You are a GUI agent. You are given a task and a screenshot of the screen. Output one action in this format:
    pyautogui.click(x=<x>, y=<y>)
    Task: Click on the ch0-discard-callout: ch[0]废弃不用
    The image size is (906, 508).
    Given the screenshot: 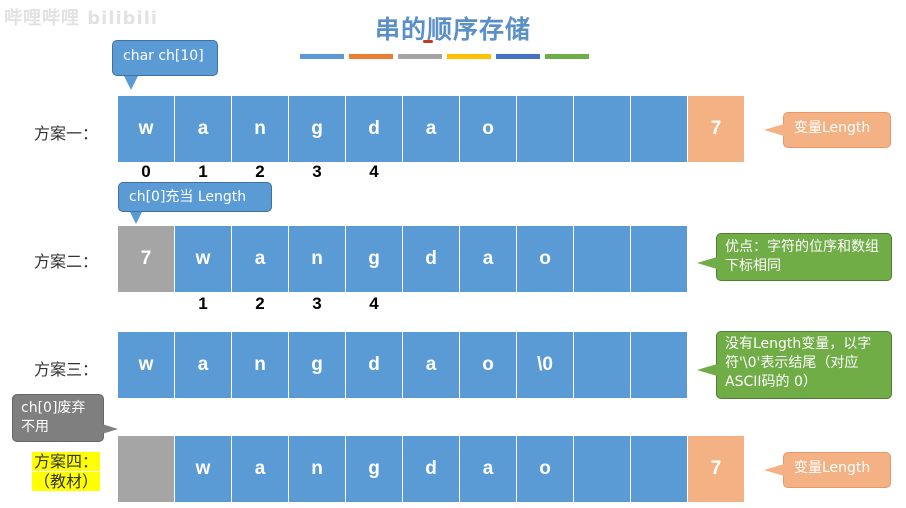 What is the action you would take?
    pyautogui.click(x=58, y=418)
    